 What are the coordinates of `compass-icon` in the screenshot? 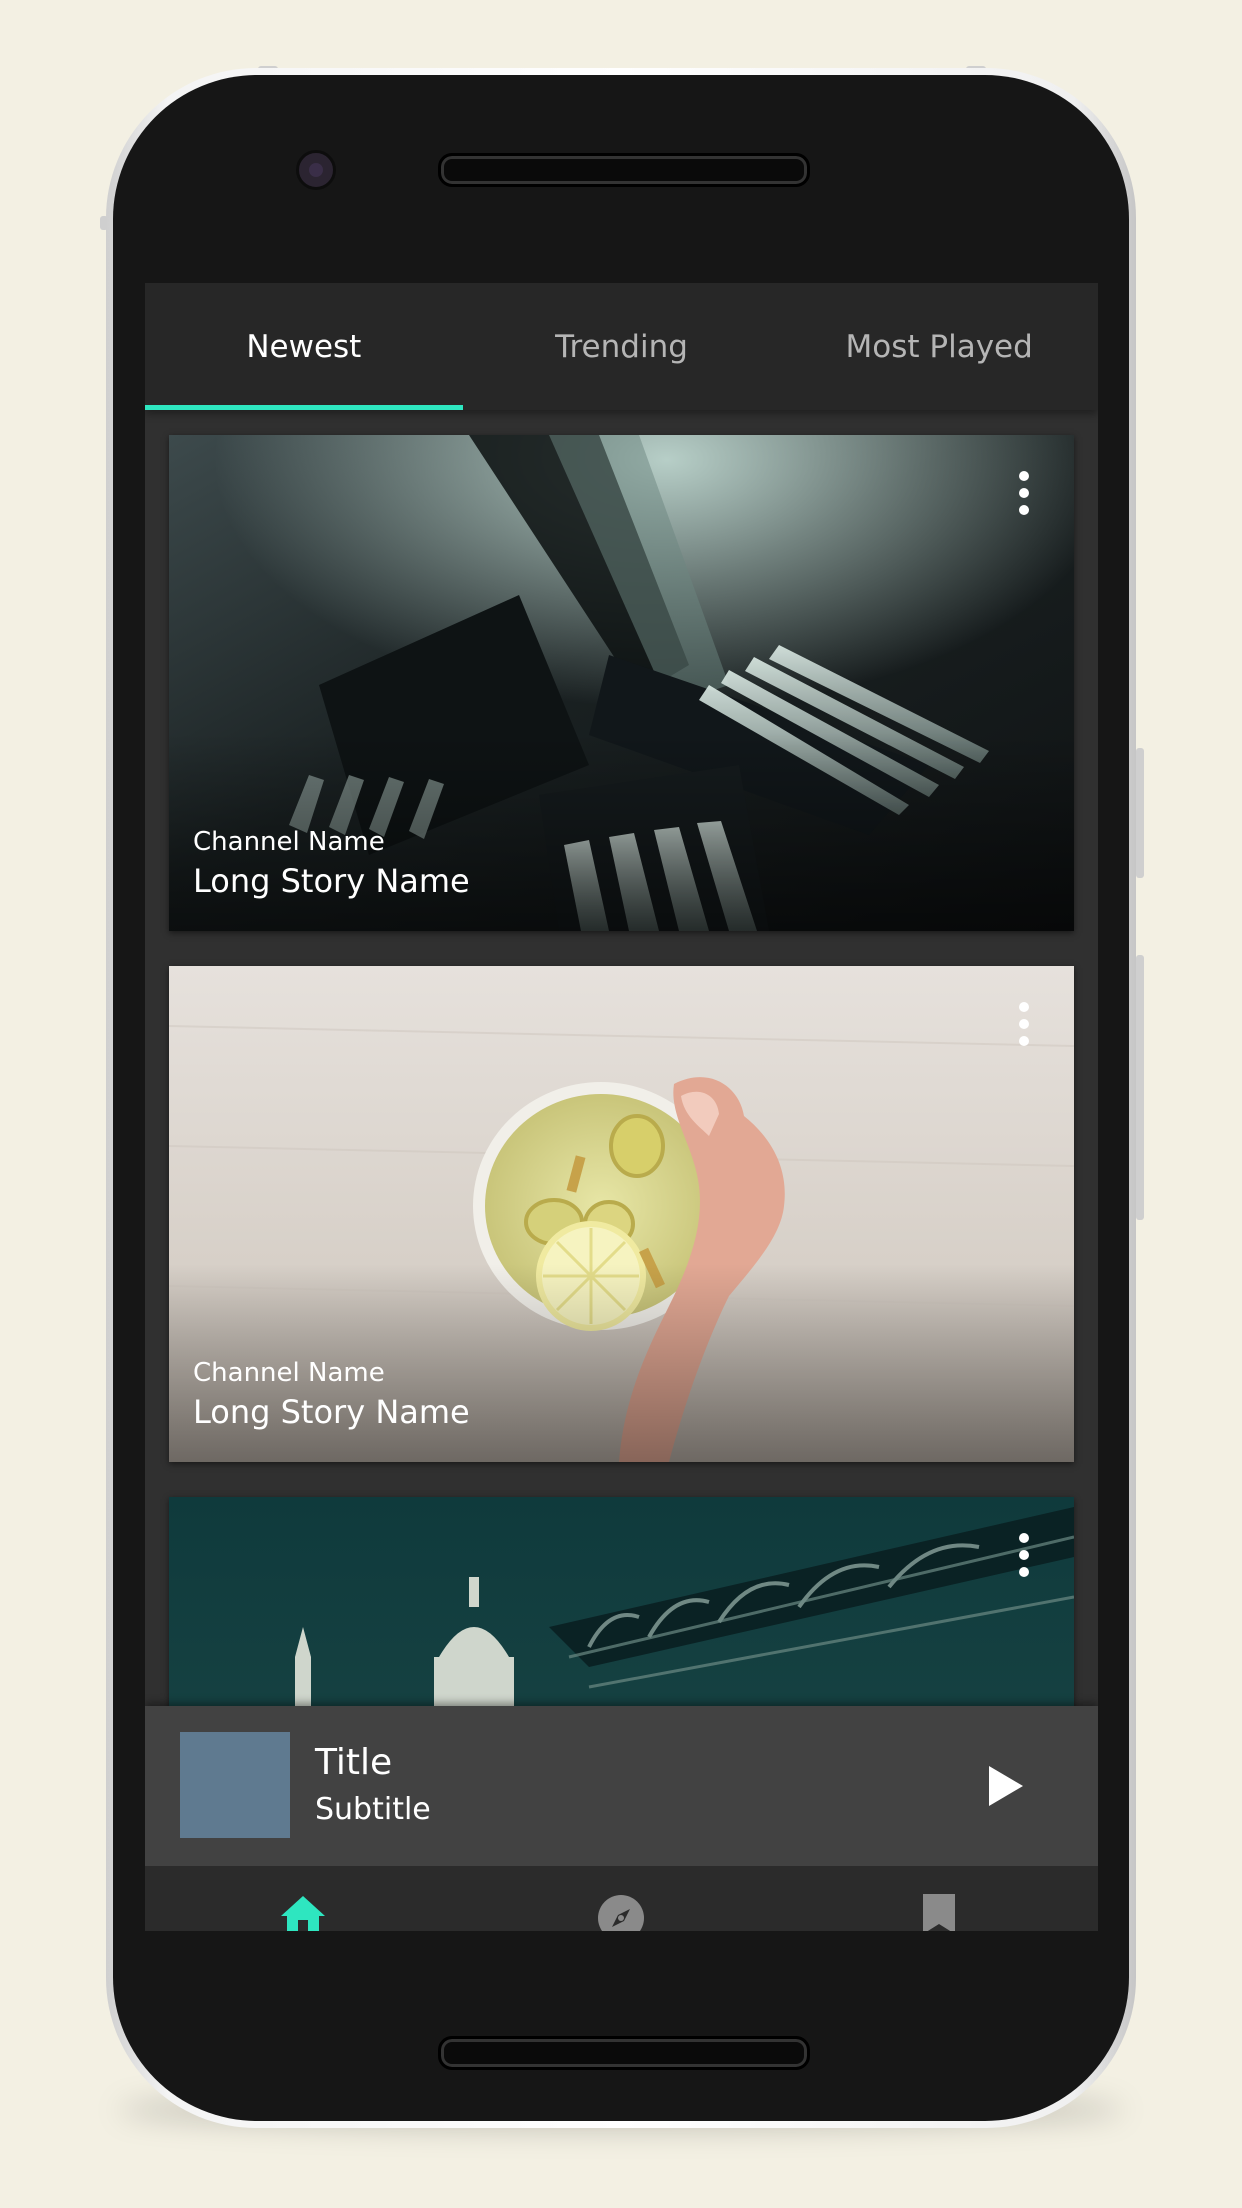 It's located at (621, 1912).